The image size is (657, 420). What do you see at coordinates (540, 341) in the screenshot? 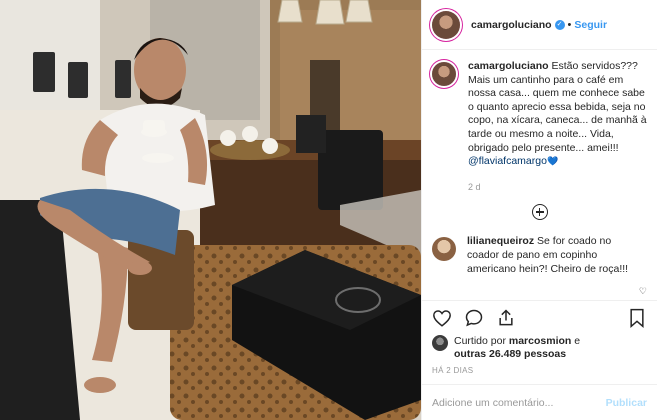
I see `likes-user: marcosmion` at bounding box center [540, 341].